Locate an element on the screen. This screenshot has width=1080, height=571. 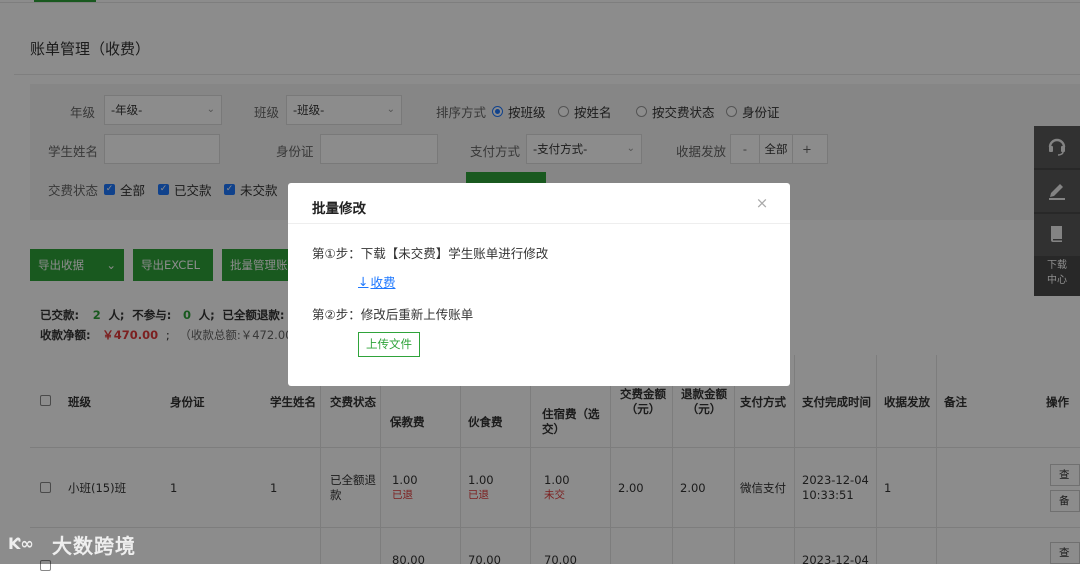
download-icon: ↓ is located at coordinates (363, 281).